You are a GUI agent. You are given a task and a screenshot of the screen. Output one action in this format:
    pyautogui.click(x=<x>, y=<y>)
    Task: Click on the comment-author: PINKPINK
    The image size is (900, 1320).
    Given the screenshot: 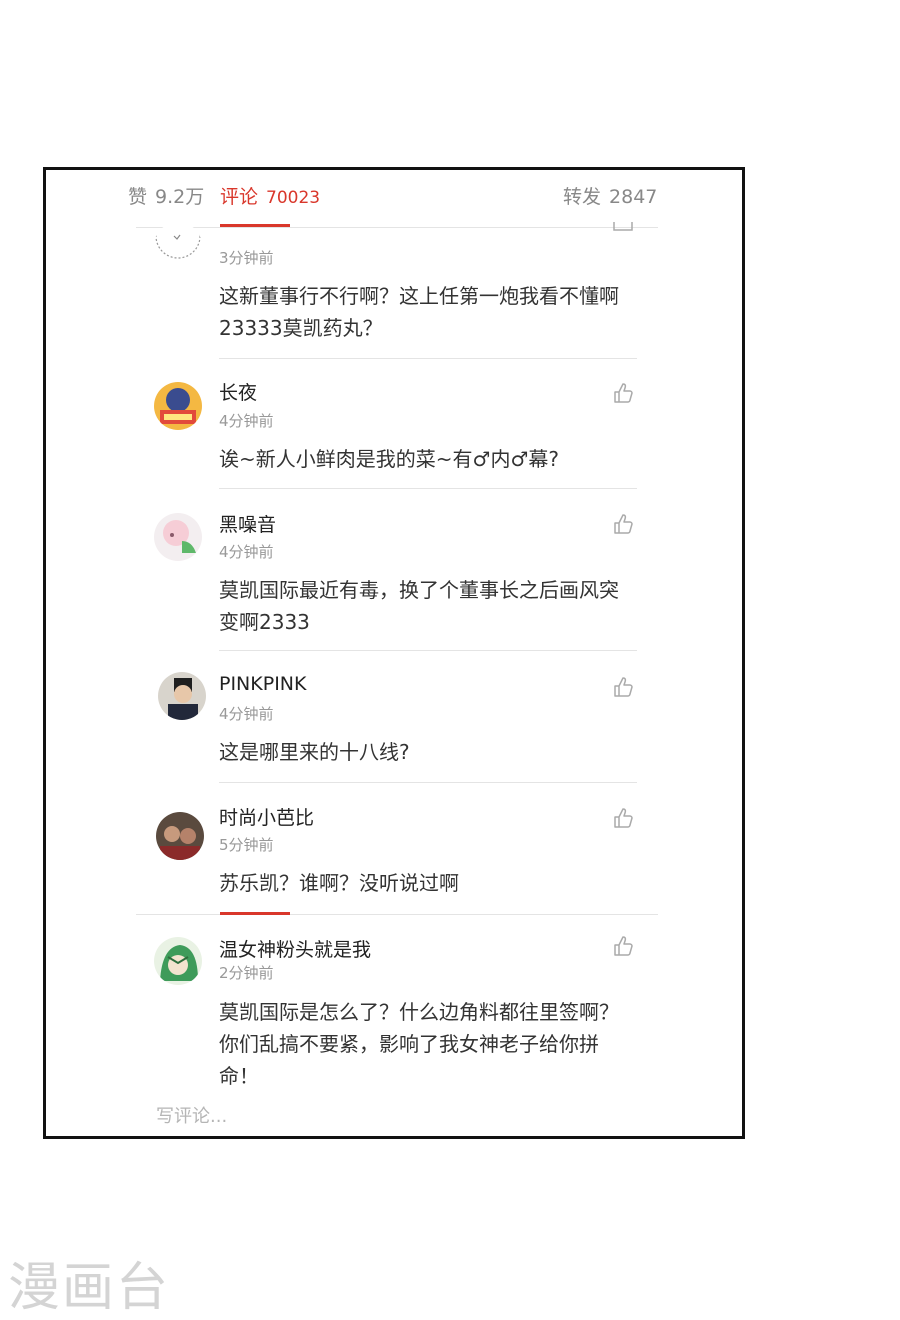 What is the action you would take?
    pyautogui.click(x=262, y=684)
    